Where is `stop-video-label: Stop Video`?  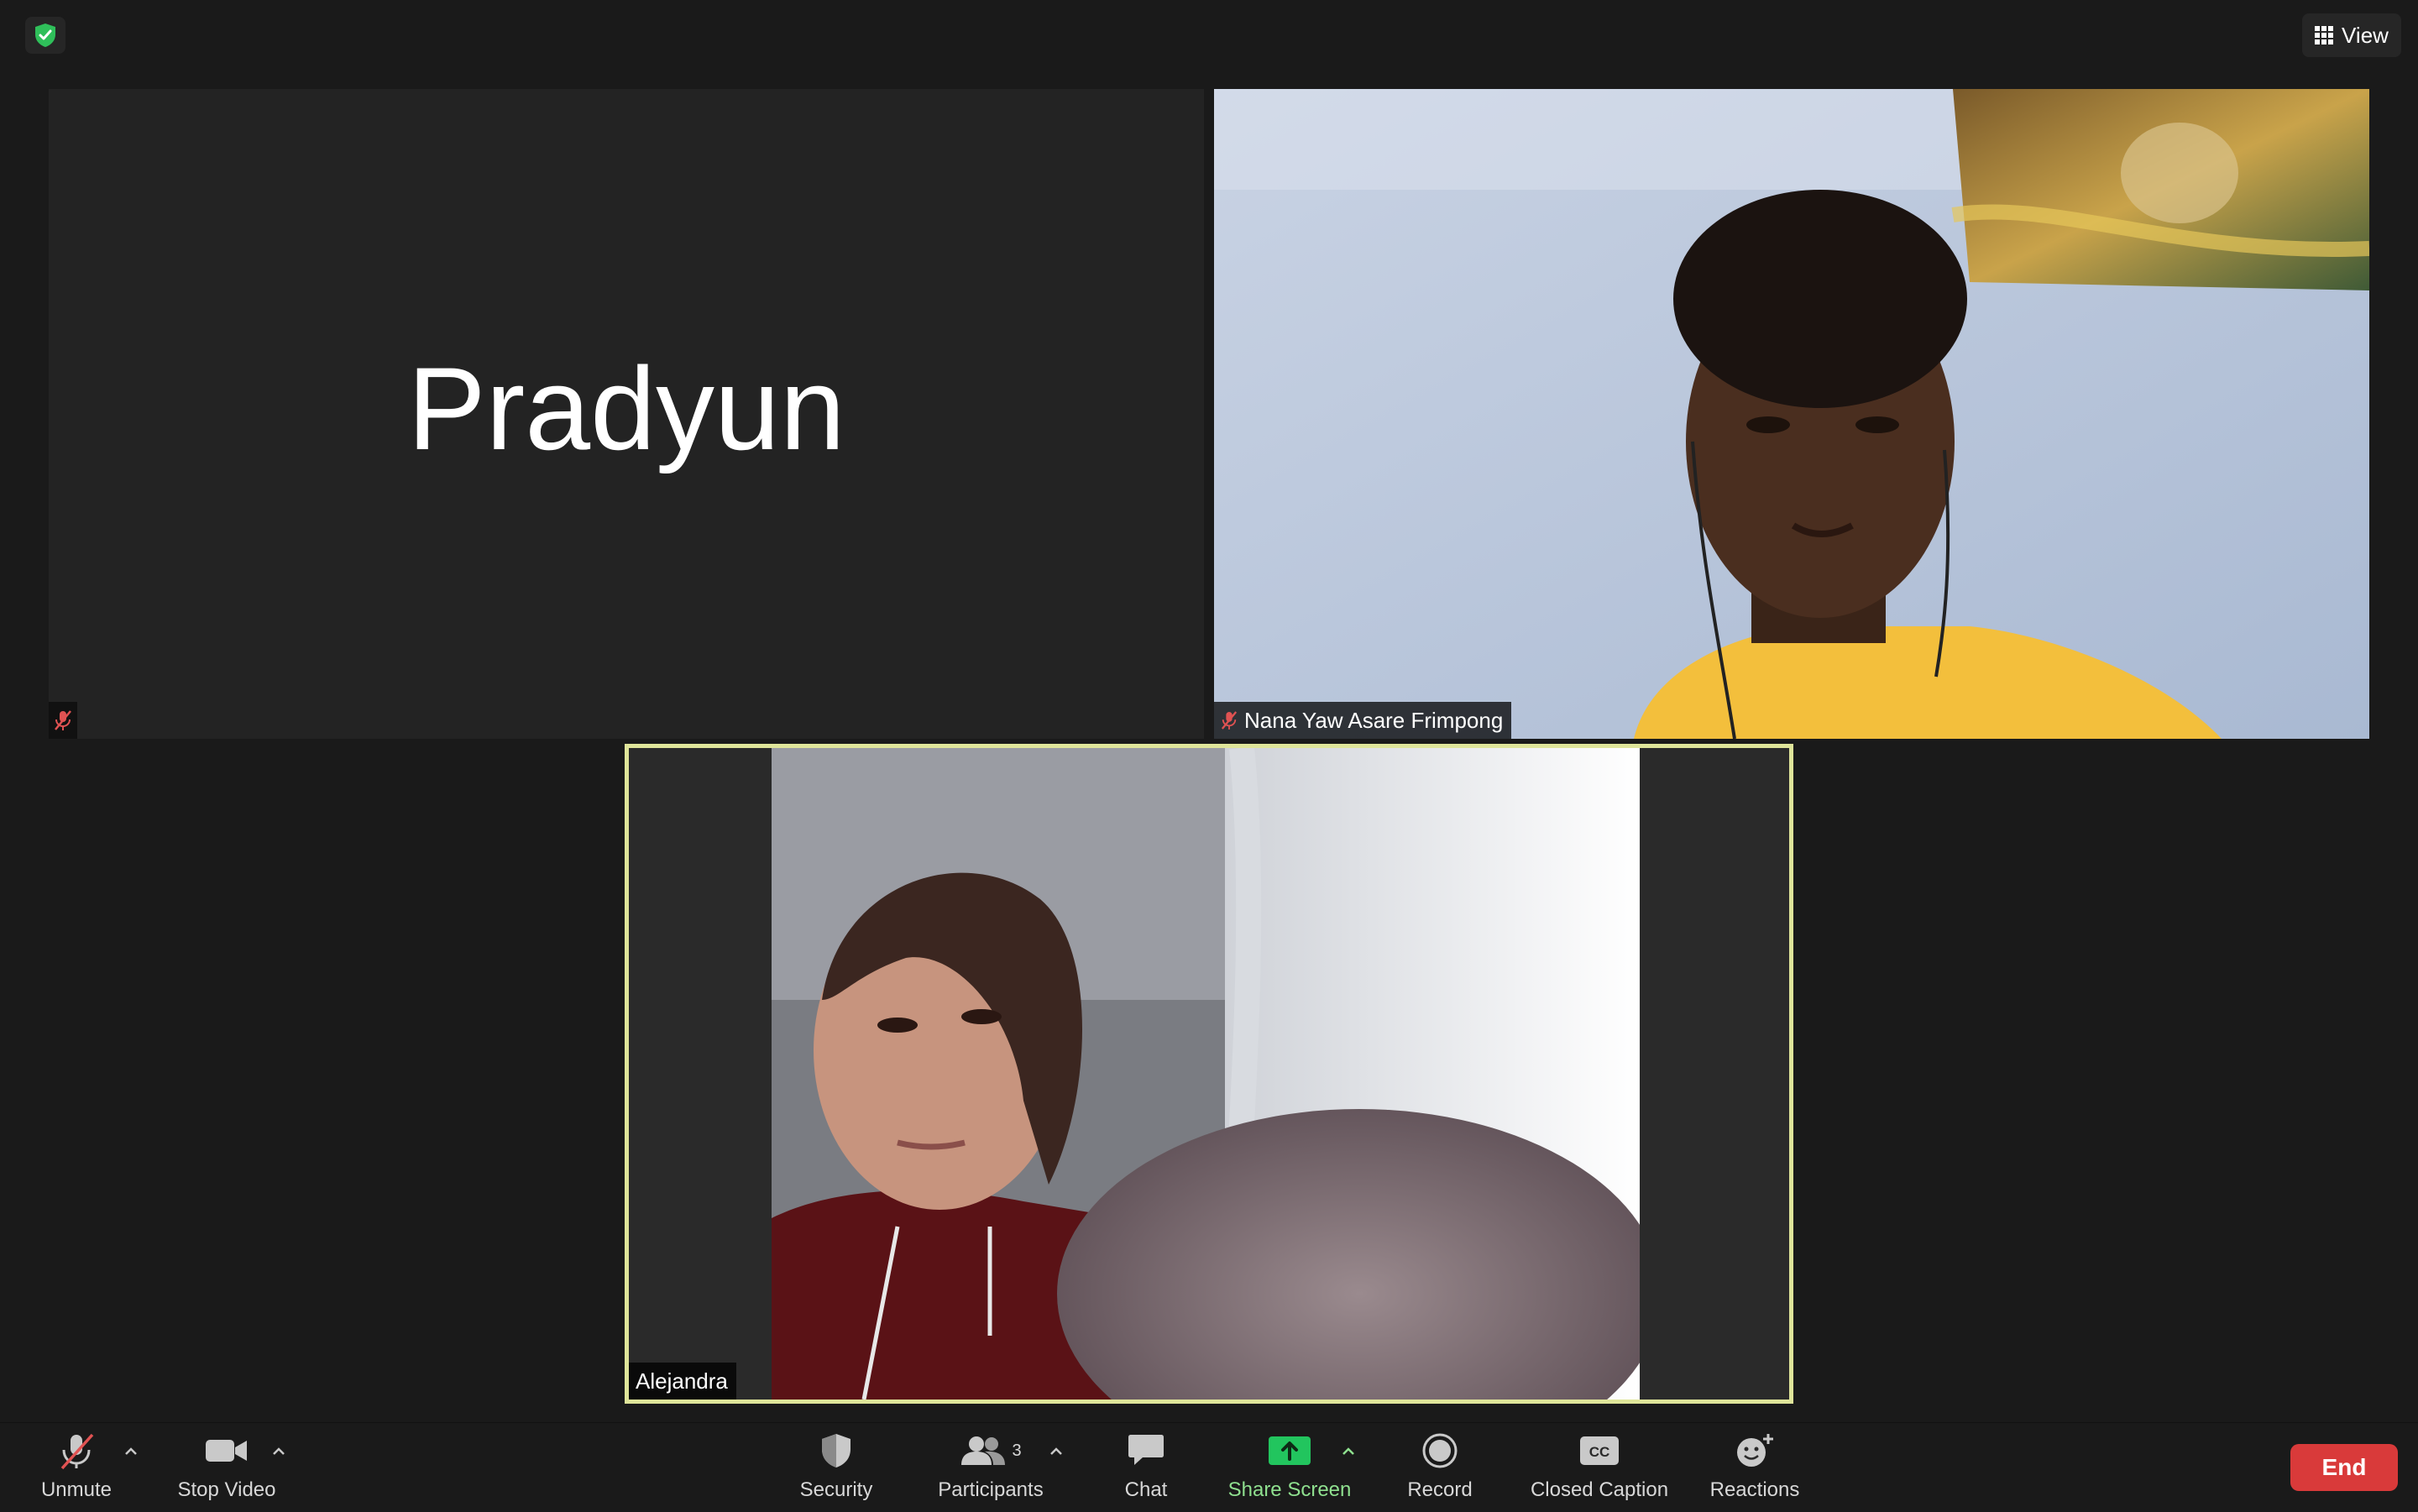
stop-video-label: Stop Video is located at coordinates (226, 1489).